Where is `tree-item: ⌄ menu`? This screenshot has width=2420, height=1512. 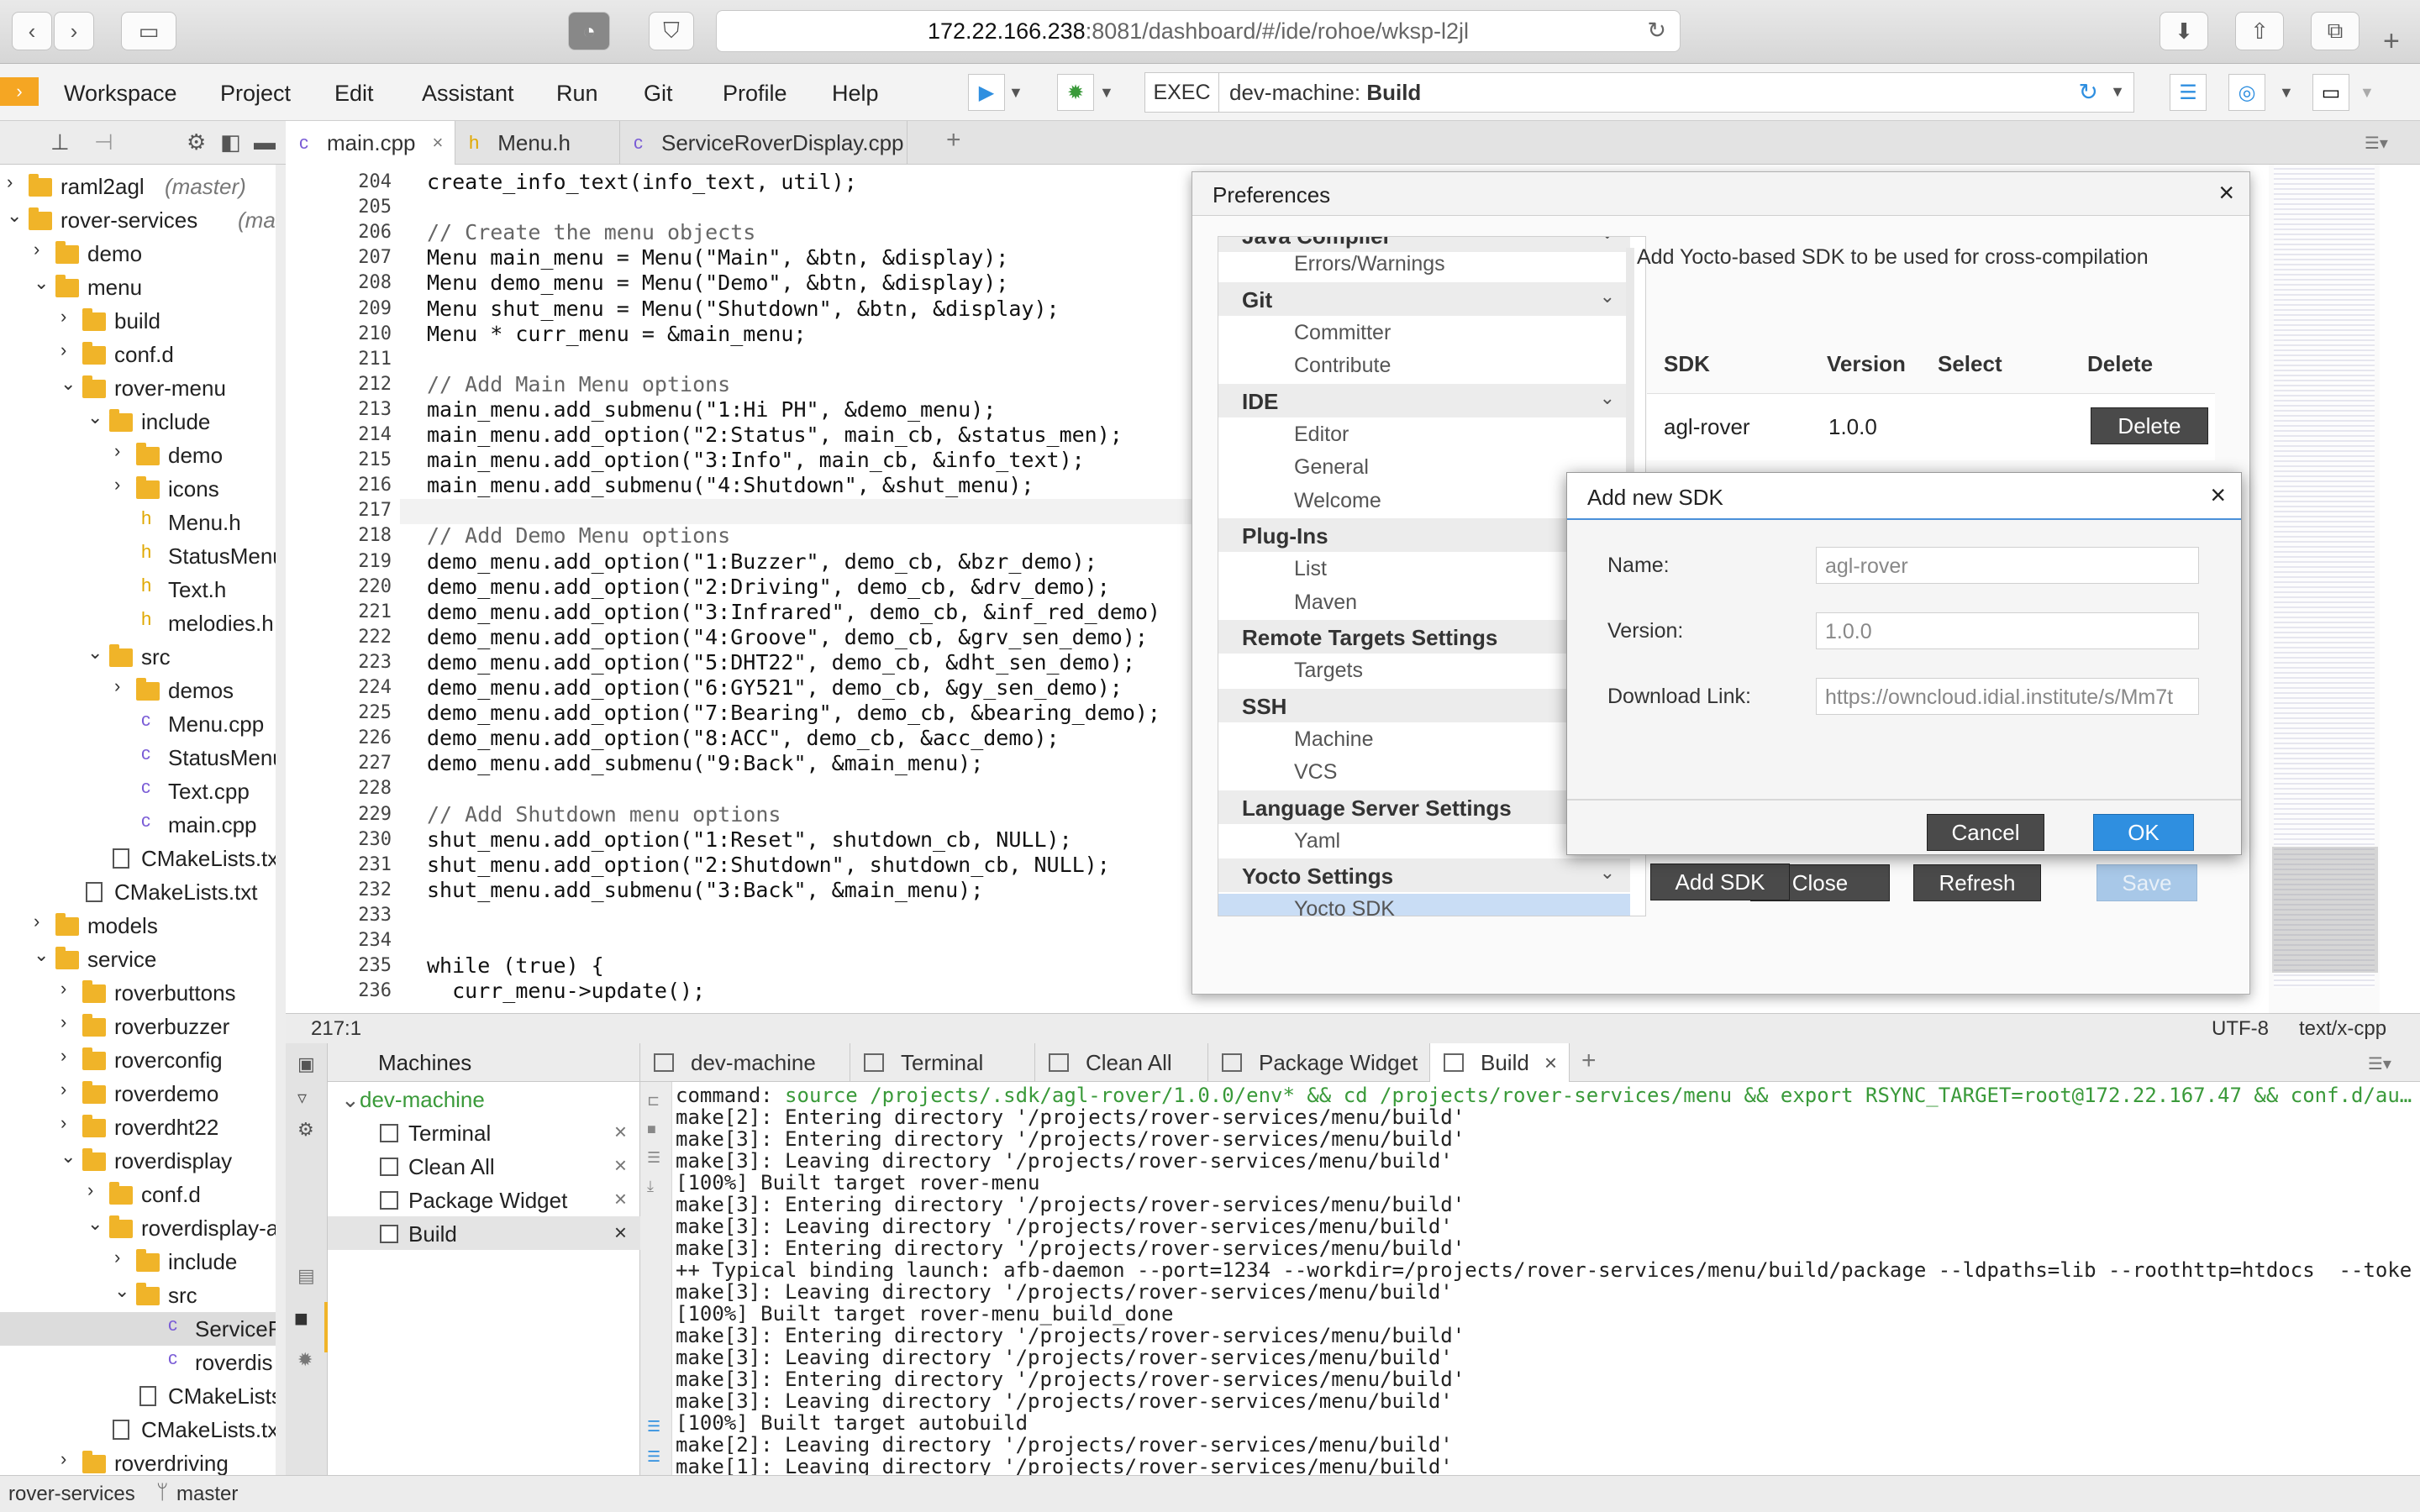
tree-item: ⌄ menu is located at coordinates (138, 287).